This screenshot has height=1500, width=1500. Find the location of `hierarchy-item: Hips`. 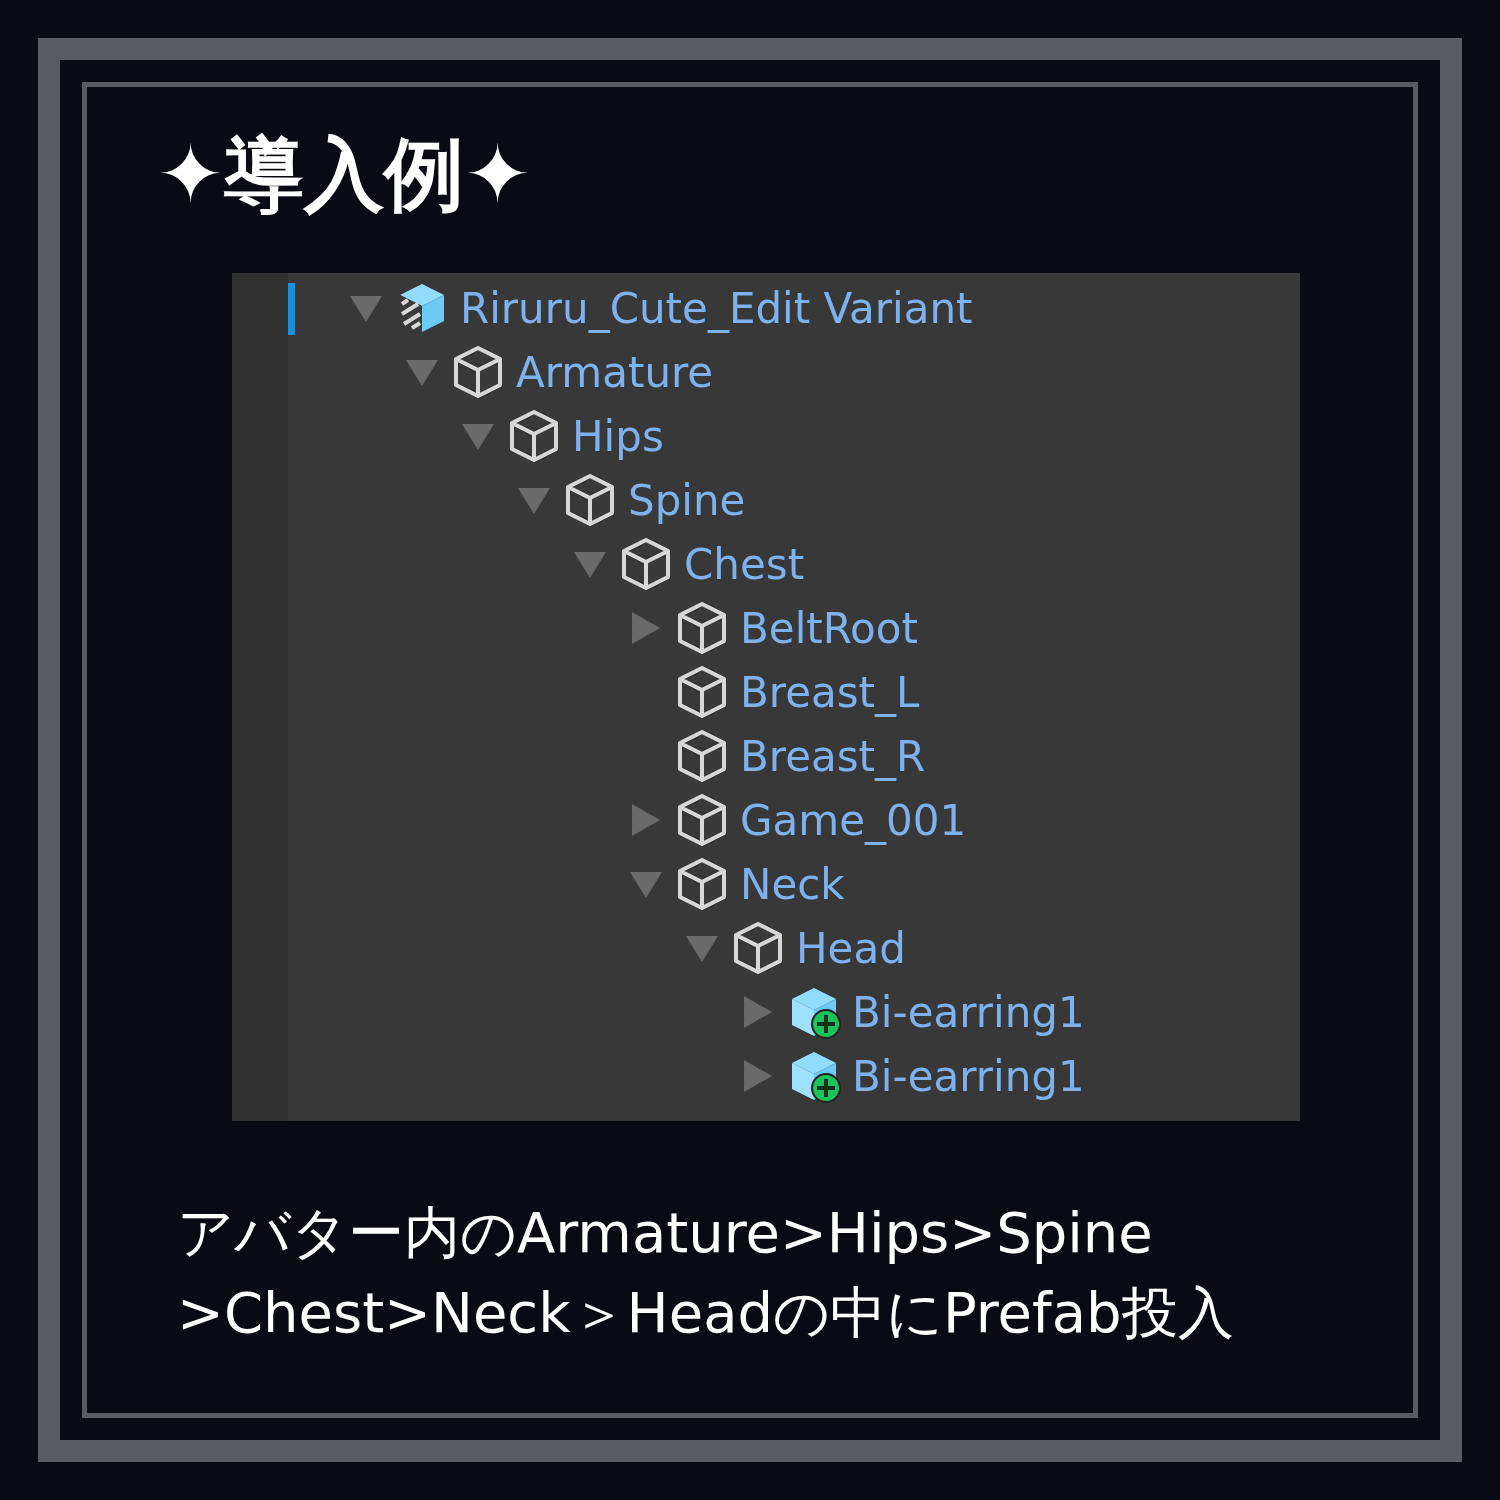

hierarchy-item: Hips is located at coordinates (618, 436).